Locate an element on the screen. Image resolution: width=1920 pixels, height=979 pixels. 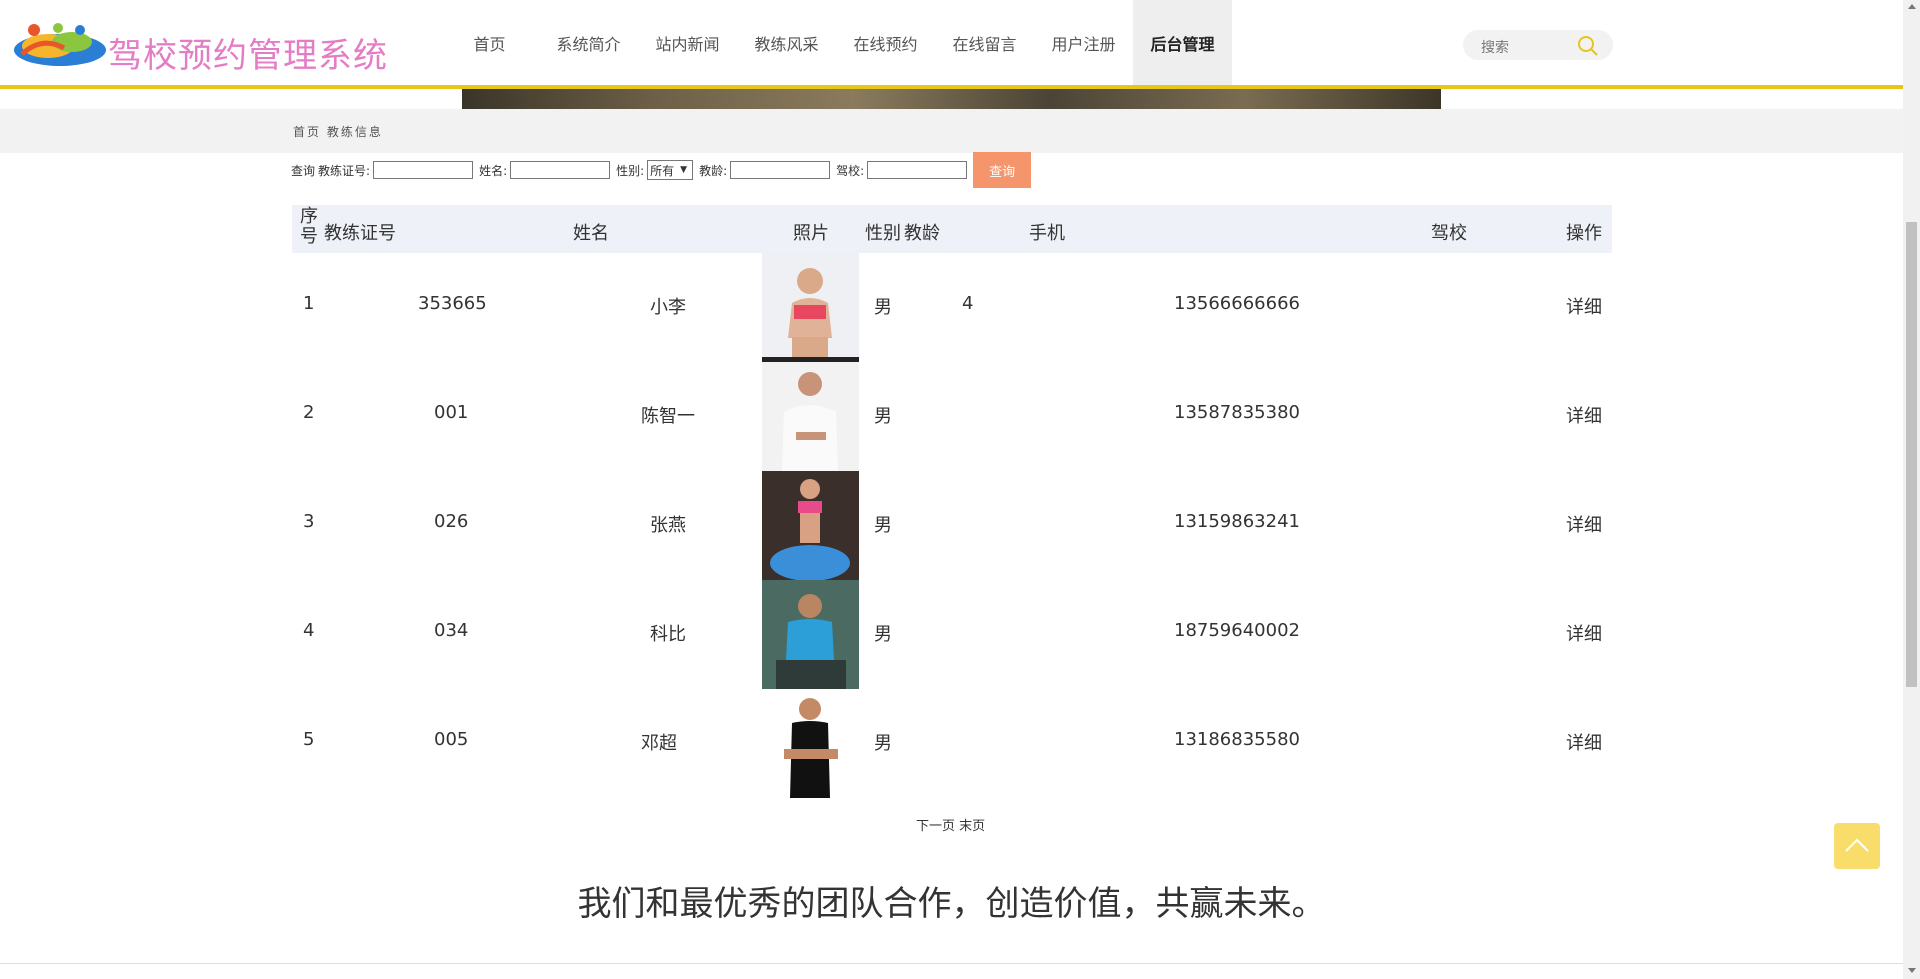
table-row: 4 034 科比 男 18759640002 详细 is located at coordinates (952, 634).